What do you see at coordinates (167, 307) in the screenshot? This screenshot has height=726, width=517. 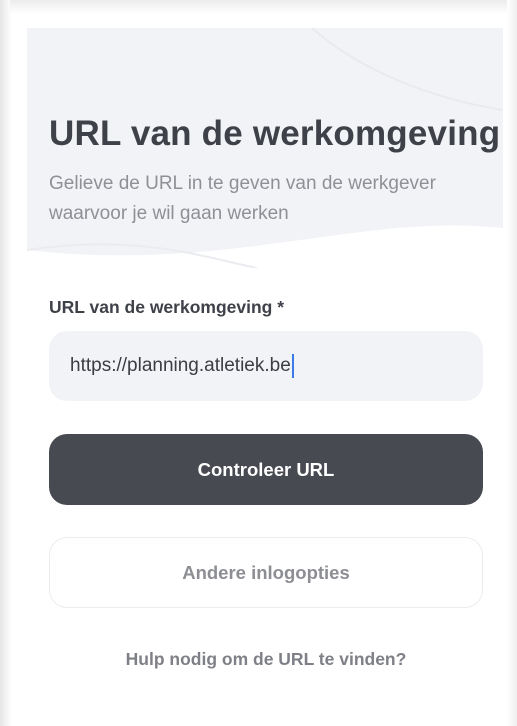 I see `url-field-label: URL van de werkomgeving *` at bounding box center [167, 307].